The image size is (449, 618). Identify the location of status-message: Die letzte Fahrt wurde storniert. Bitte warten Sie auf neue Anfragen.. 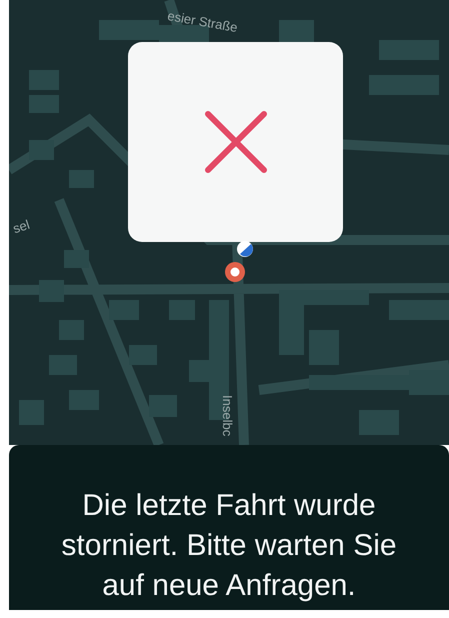
(229, 546).